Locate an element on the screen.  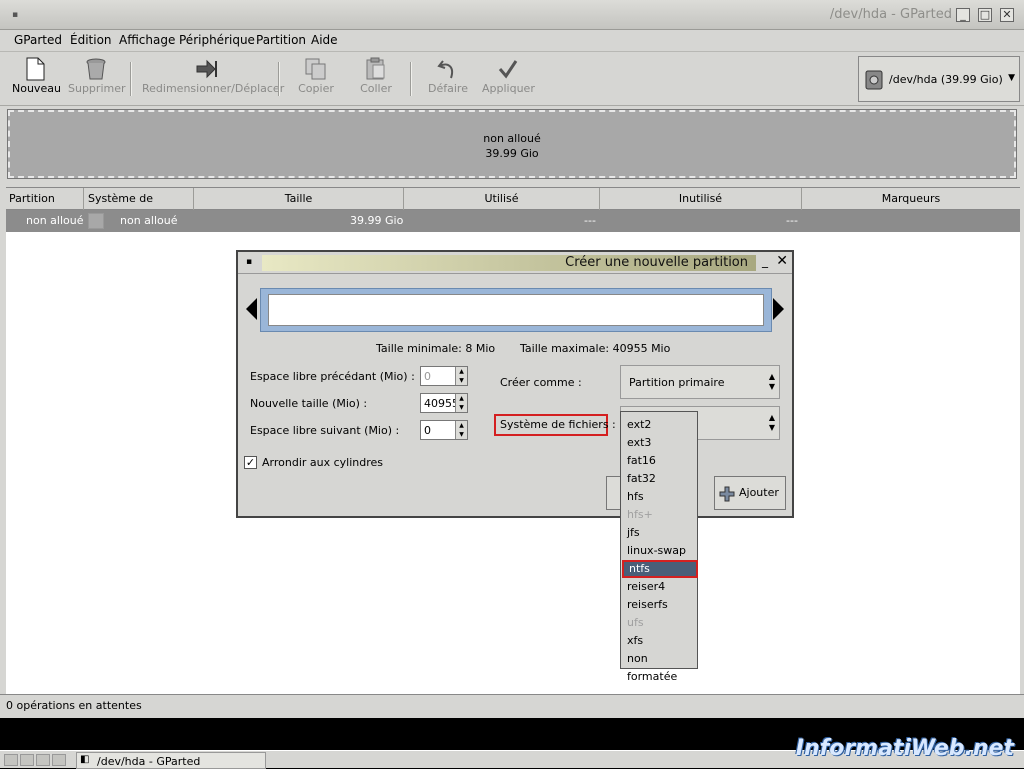
filesystem-option-linux-swap: linux-swap is located at coordinates (660, 551).